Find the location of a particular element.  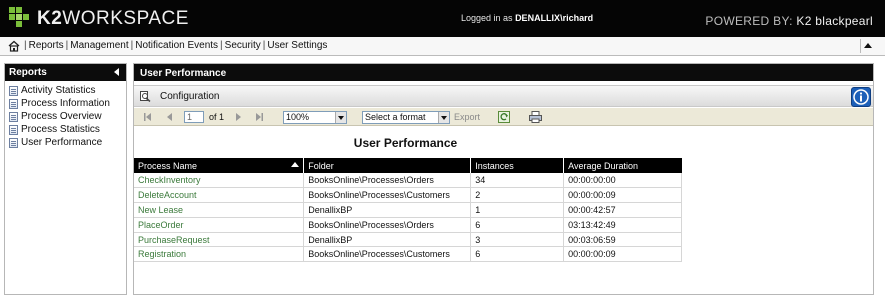

sidebar-item-label: Process Information is located at coordinates (65, 103).